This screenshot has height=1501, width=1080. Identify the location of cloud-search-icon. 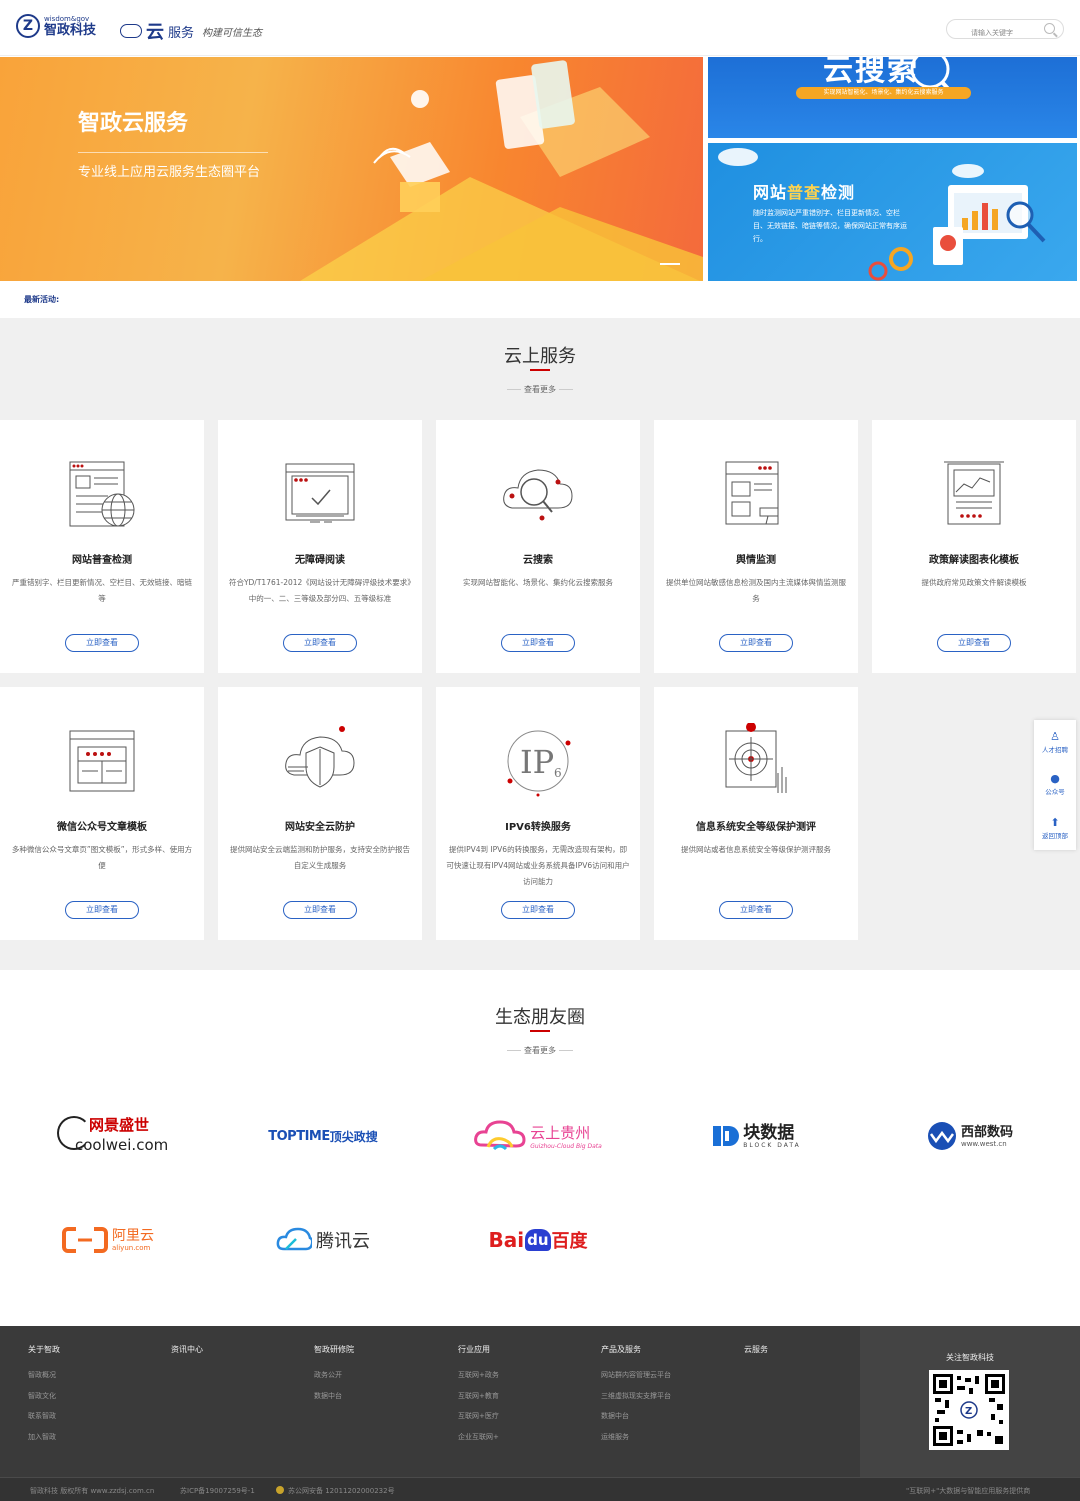
(538, 495).